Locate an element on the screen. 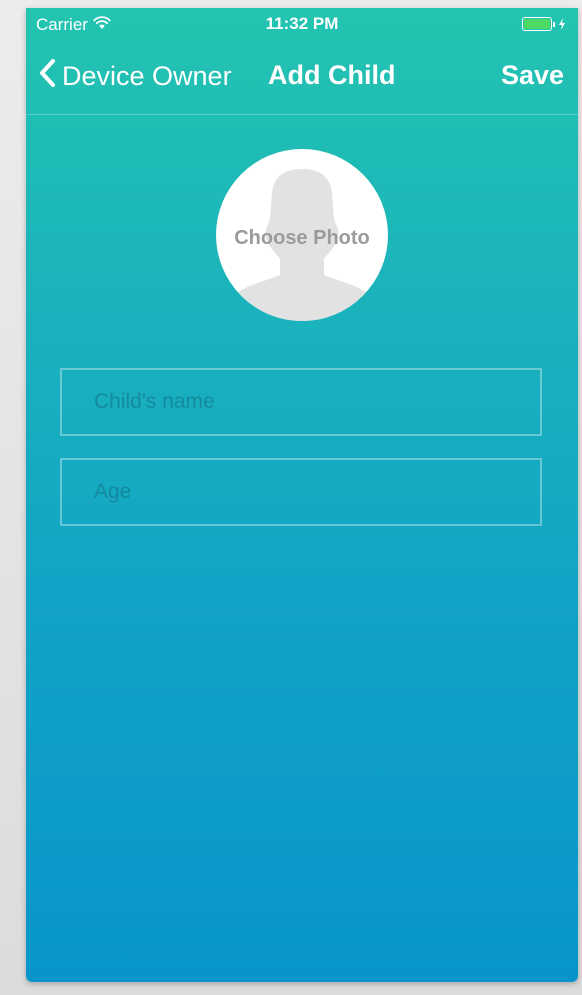 This screenshot has height=995, width=582. age-input is located at coordinates (301, 492).